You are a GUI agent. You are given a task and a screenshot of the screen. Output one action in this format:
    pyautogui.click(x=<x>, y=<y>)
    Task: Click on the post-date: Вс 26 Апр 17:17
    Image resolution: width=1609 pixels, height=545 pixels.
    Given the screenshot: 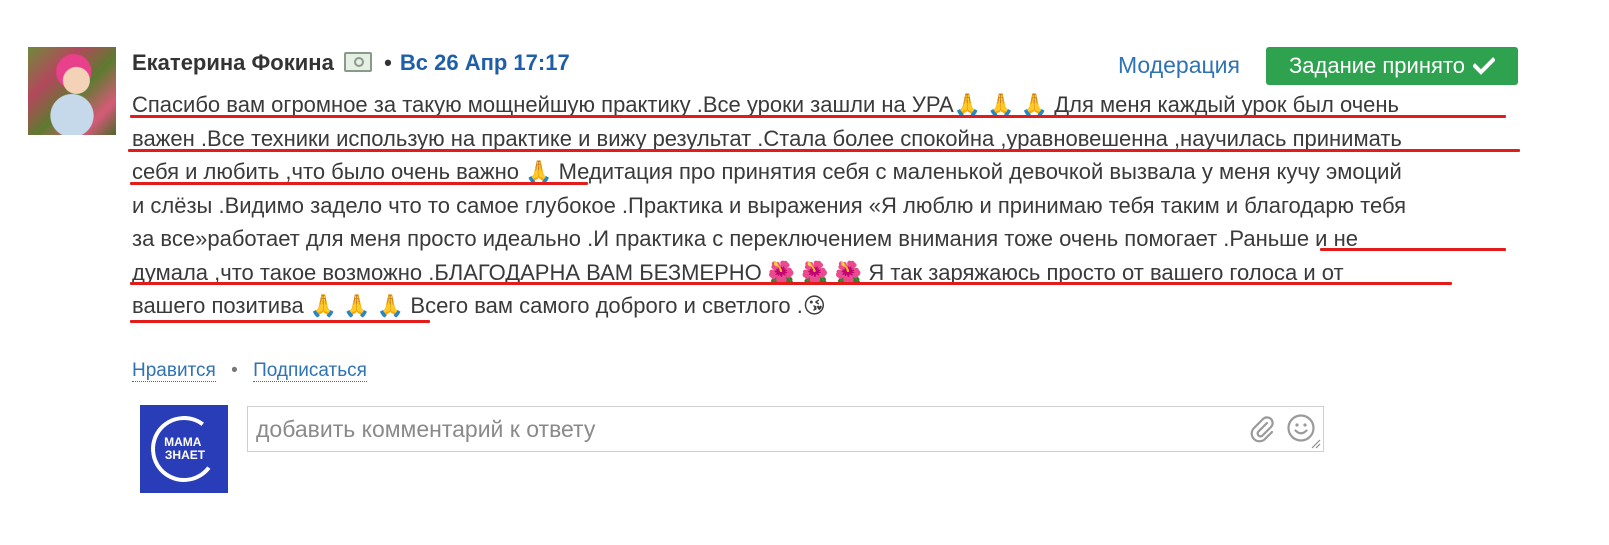 What is the action you would take?
    pyautogui.click(x=485, y=62)
    